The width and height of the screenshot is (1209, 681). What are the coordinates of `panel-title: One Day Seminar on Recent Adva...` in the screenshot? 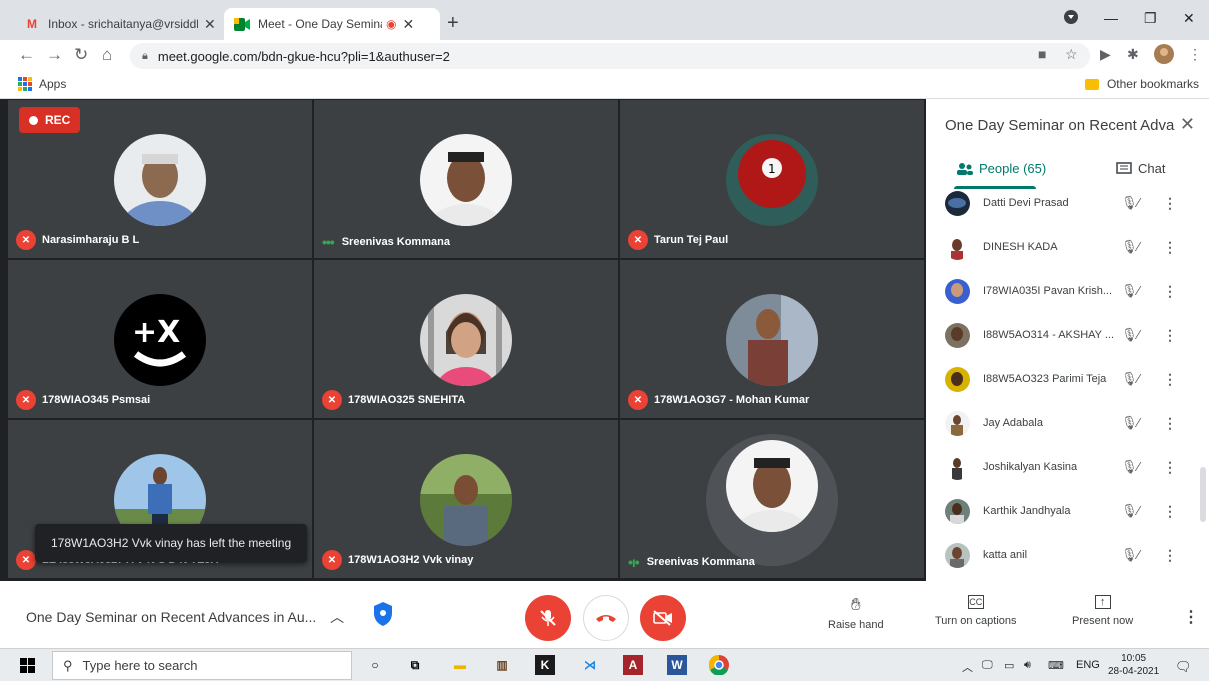 It's located at (1060, 125).